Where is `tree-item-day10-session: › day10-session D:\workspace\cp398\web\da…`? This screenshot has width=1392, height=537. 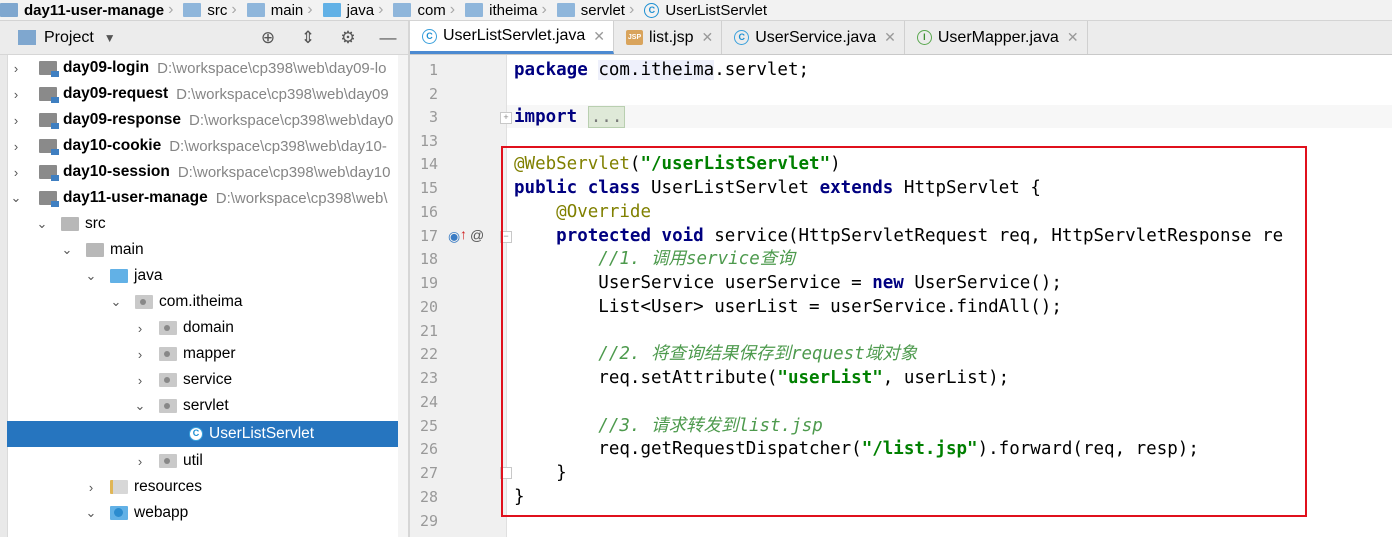 tree-item-day10-session: › day10-session D:\workspace\cp398\web\da… is located at coordinates (207, 172).